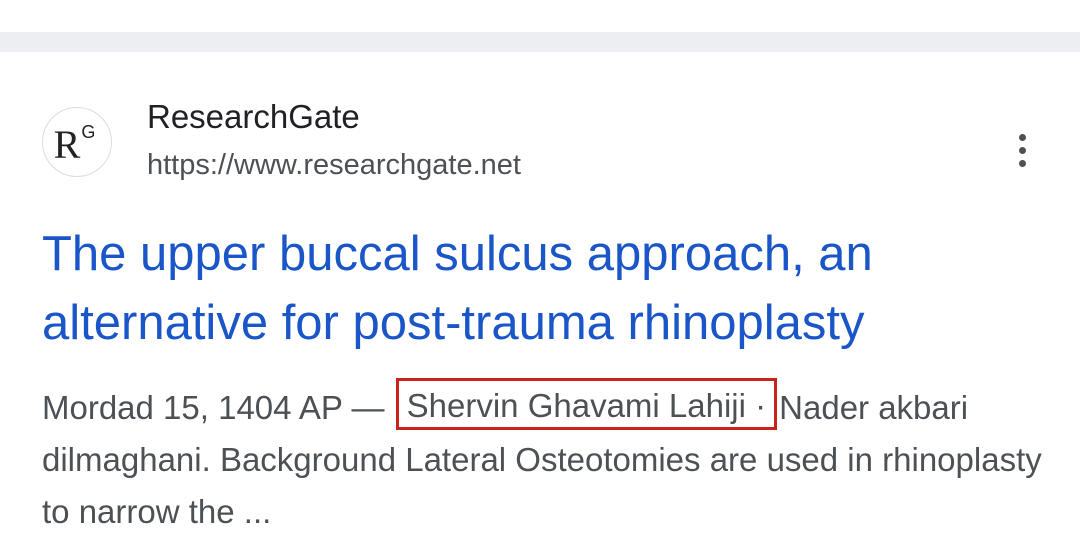 The width and height of the screenshot is (1080, 555). Describe the element at coordinates (253, 117) in the screenshot. I see `site-name: ResearchGate` at that location.